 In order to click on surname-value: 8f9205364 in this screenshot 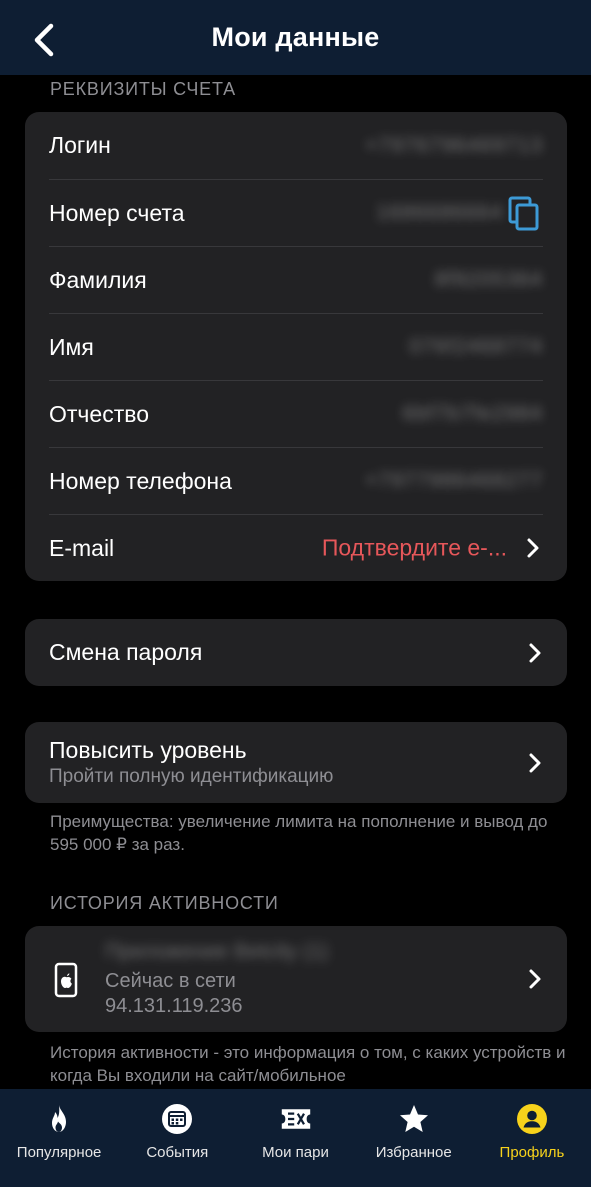, I will do `click(488, 279)`.